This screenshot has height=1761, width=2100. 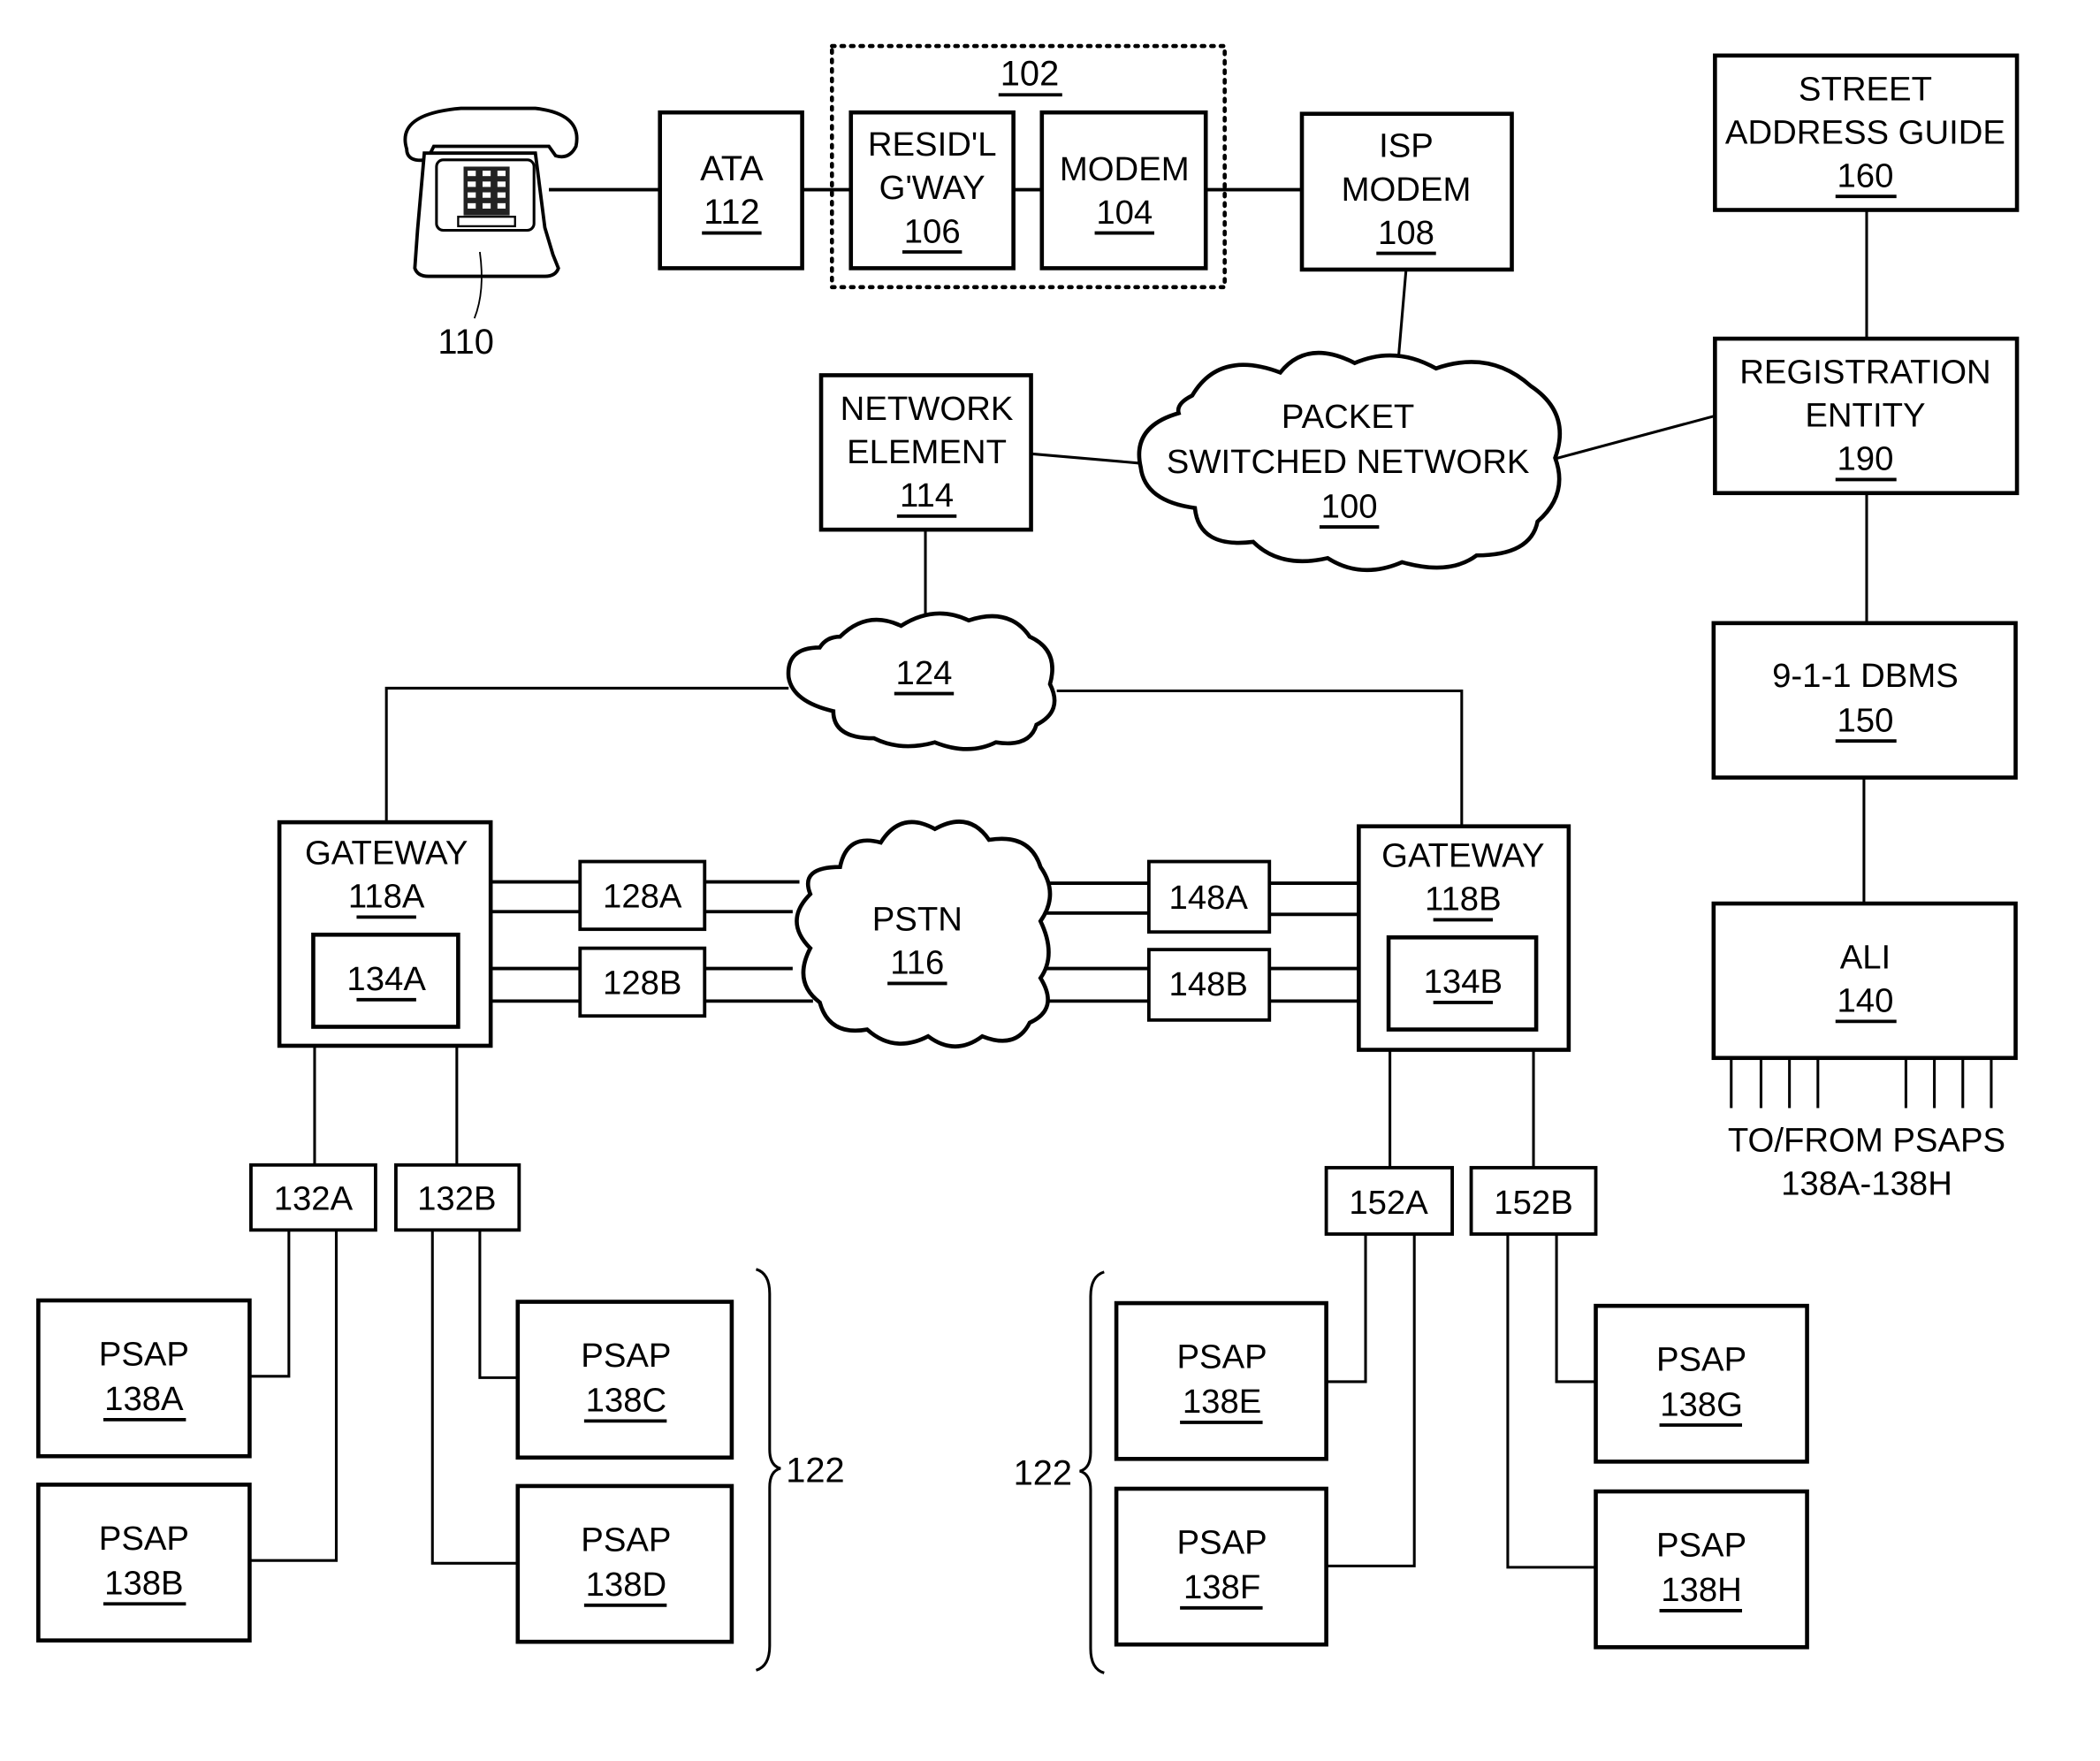 What do you see at coordinates (1867, 1140) in the screenshot?
I see `ali-note-label: TO/FROM PSAPS` at bounding box center [1867, 1140].